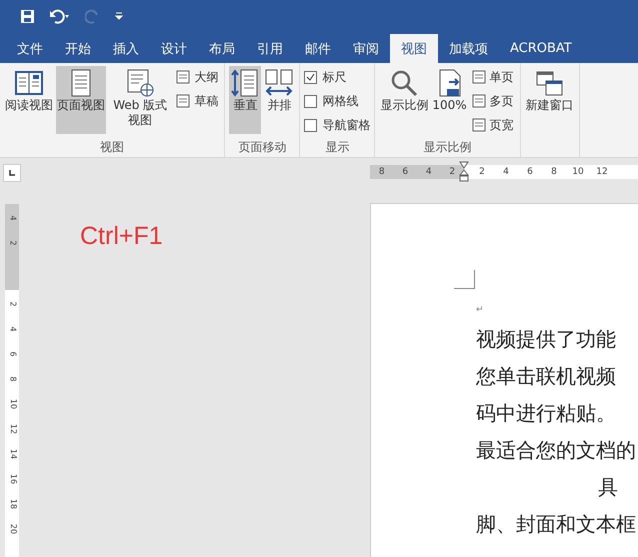 The height and width of the screenshot is (557, 638). I want to click on undo-icon, so click(60, 16).